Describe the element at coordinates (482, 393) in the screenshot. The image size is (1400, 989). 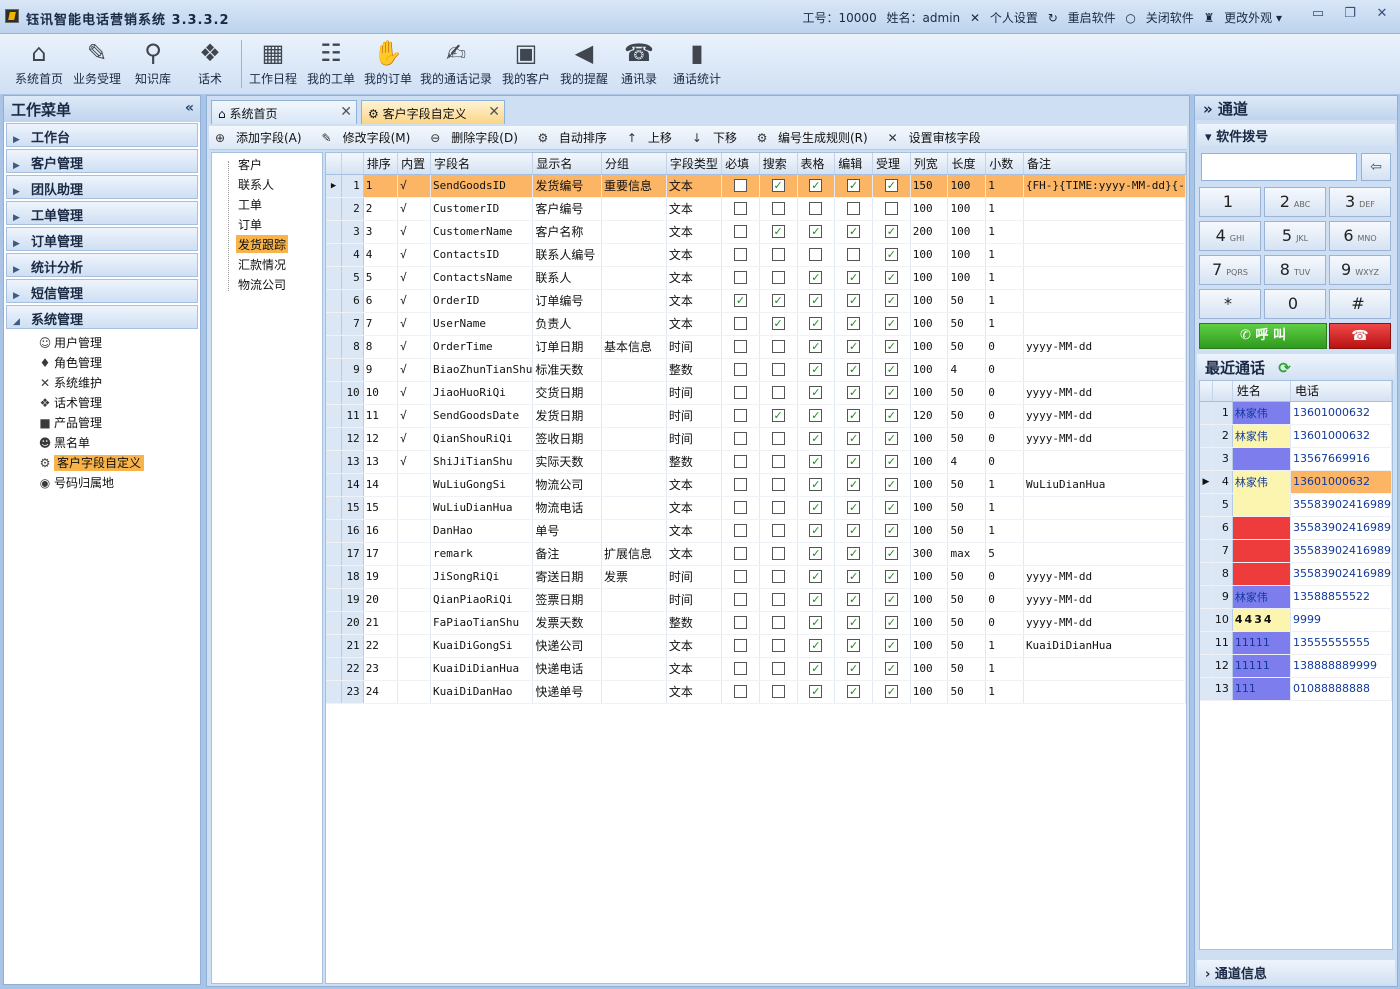
I see `cell-field: JiaoHuoRiQi` at that location.